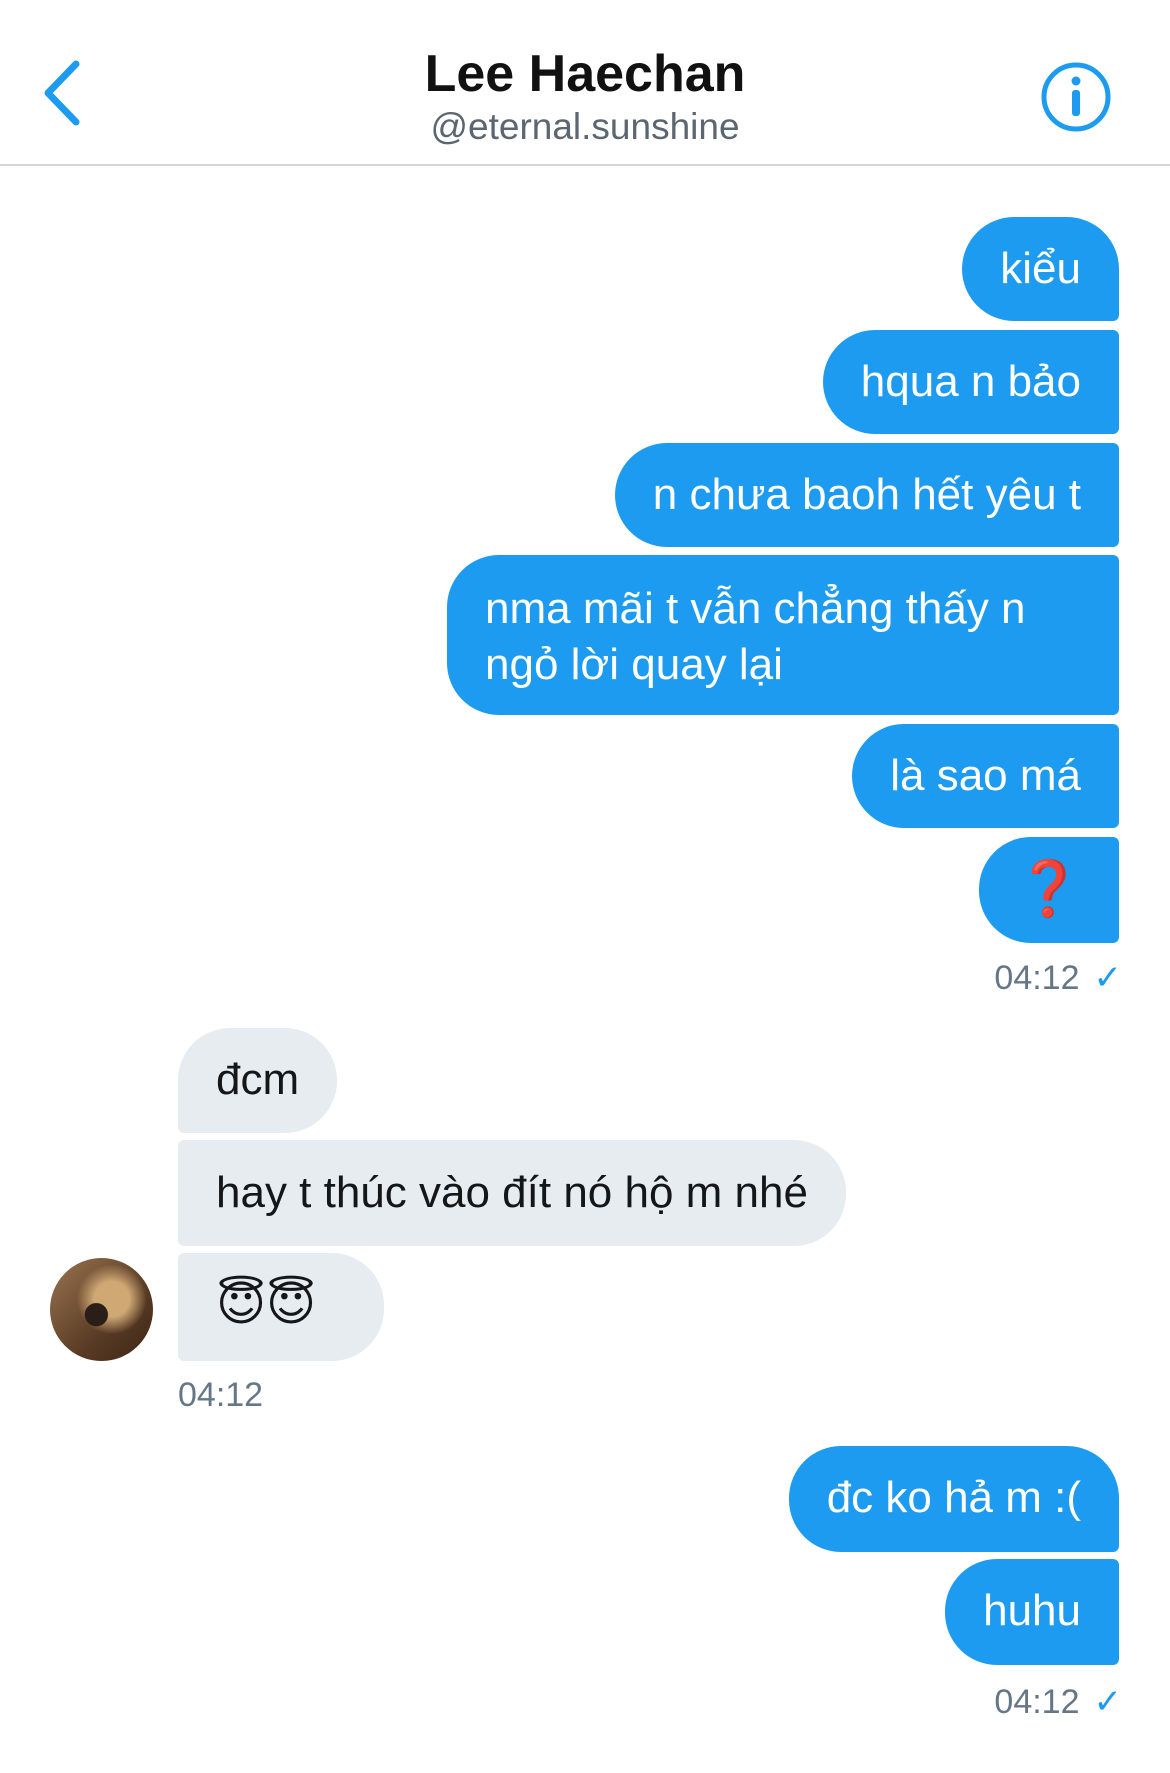 The width and height of the screenshot is (1170, 1773). I want to click on message-bubble-outgoing: huhu, so click(1032, 1612).